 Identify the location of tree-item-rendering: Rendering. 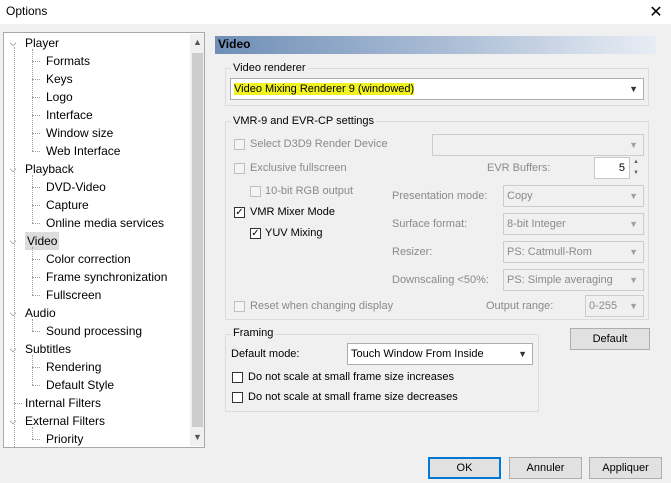
(73, 367).